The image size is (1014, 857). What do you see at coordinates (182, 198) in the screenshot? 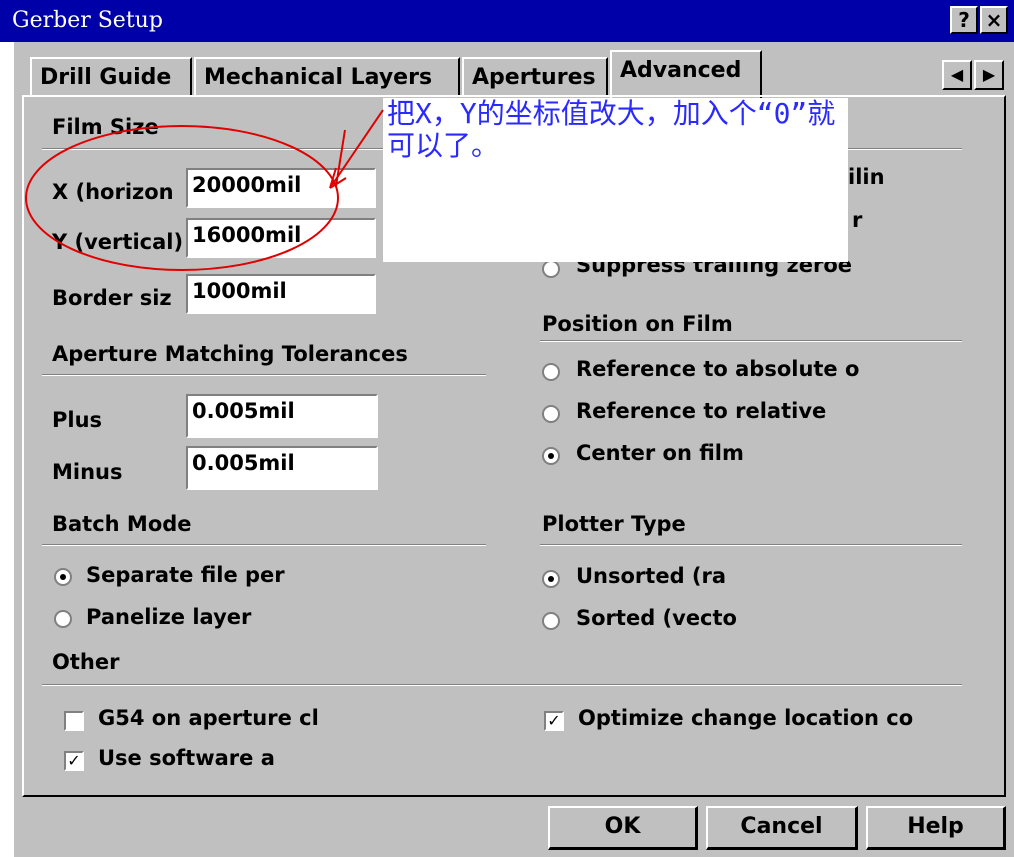
I see `annotation-circle` at bounding box center [182, 198].